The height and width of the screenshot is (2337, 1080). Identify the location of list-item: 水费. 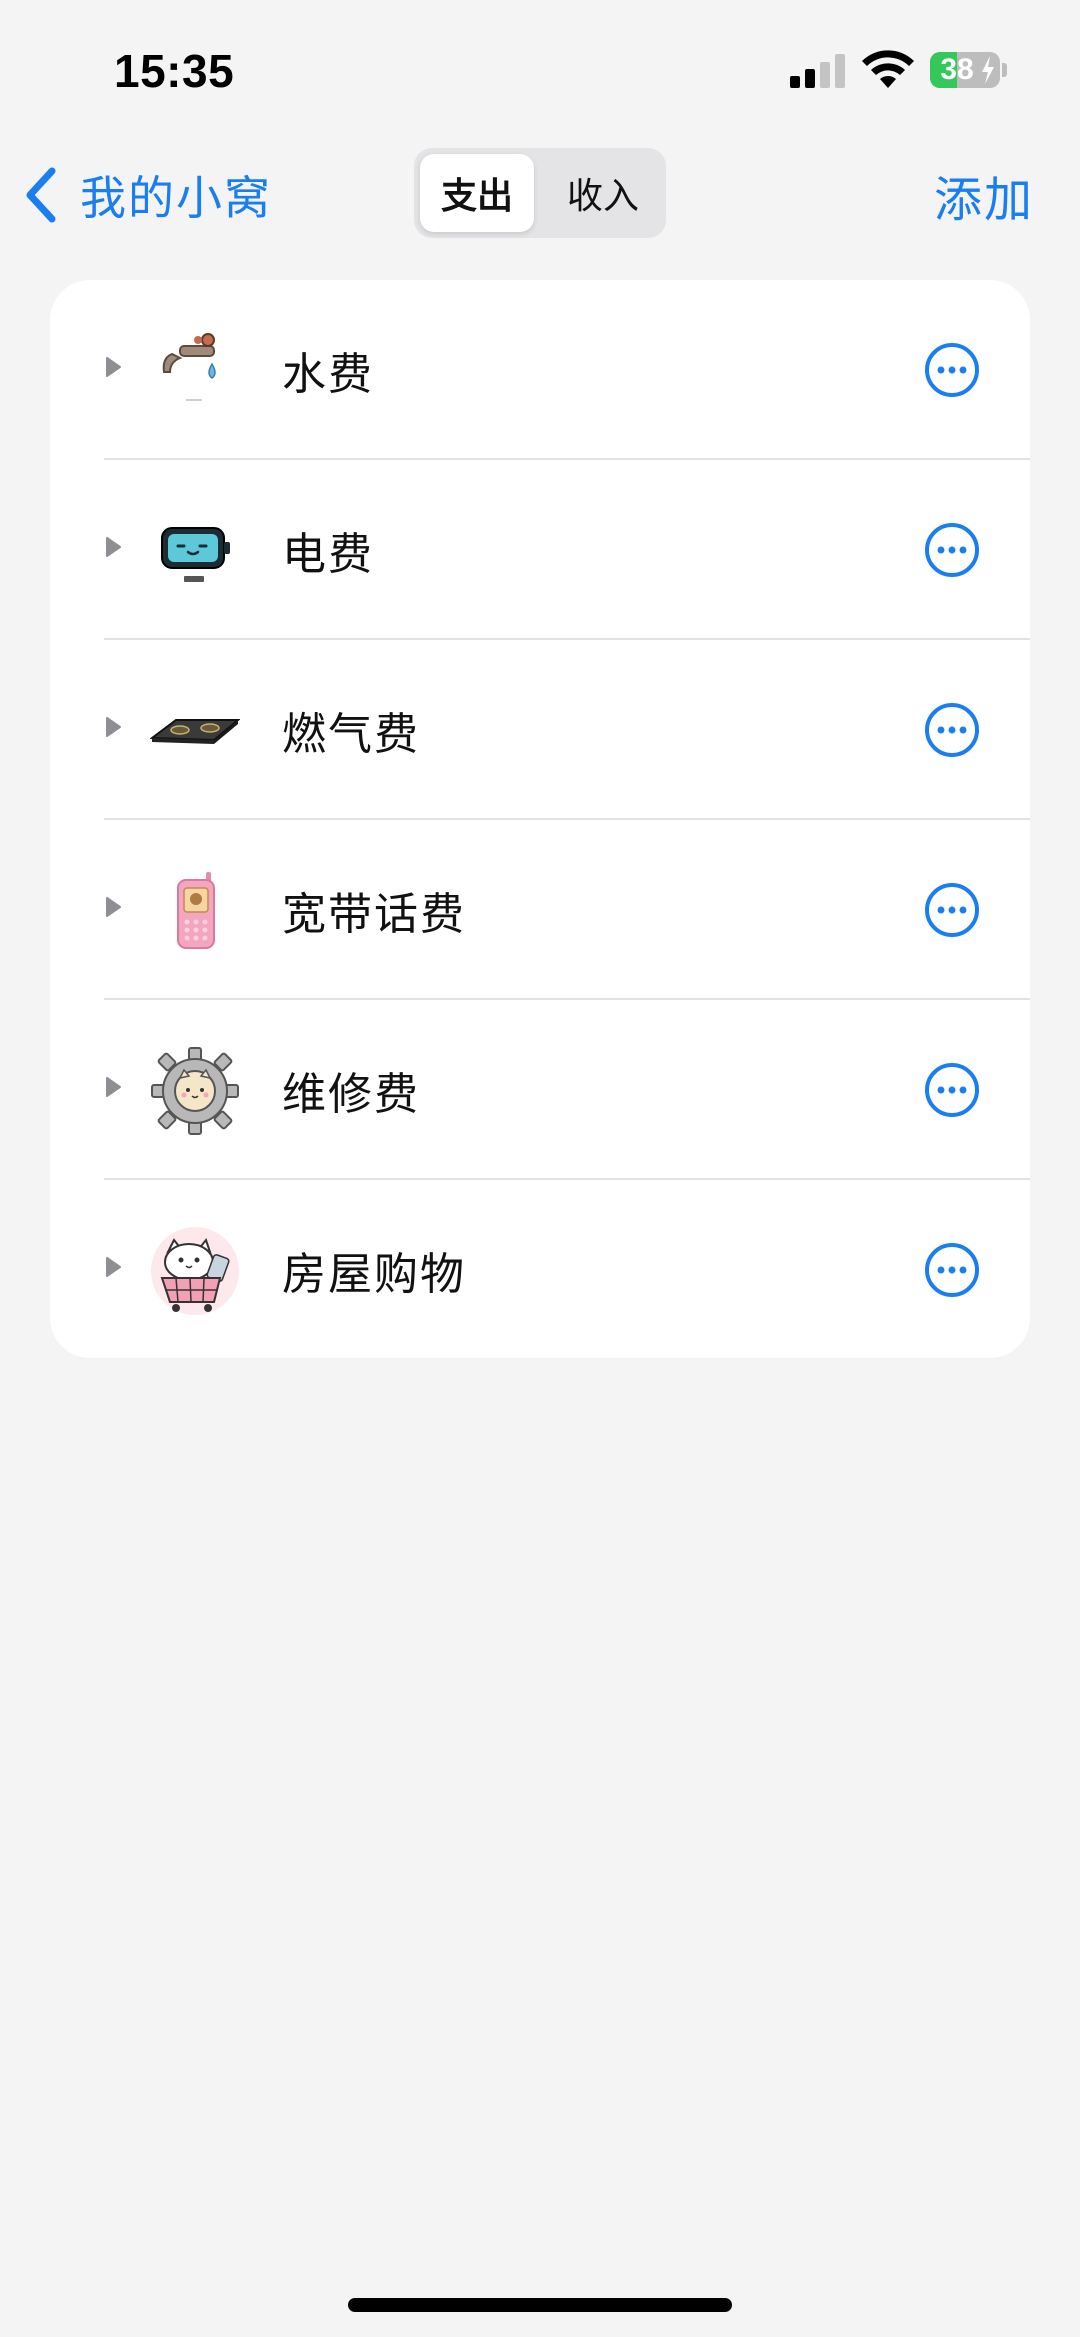
(540, 370).